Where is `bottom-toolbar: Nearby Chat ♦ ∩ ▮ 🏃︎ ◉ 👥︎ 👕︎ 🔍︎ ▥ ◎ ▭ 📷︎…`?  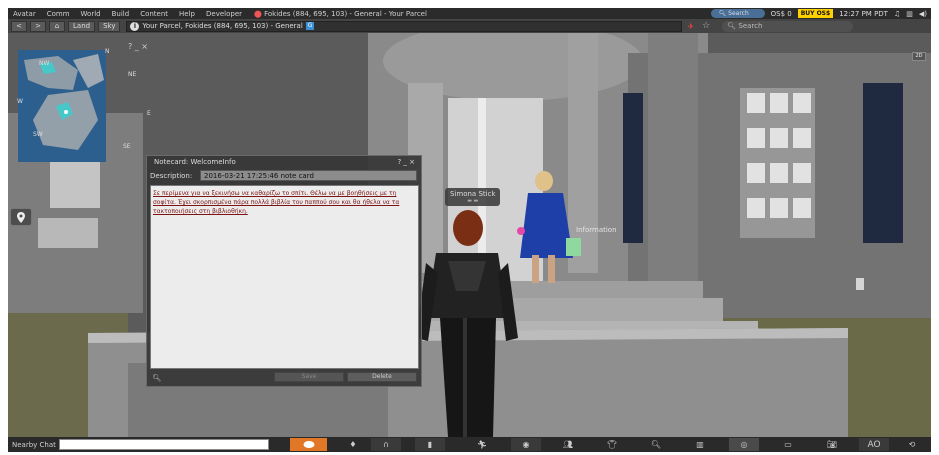 bottom-toolbar: Nearby Chat ♦ ∩ ▮ 🏃︎ ◉ 👥︎ 👕︎ 🔍︎ ▥ ◎ ▭ 📷︎… is located at coordinates (469, 444).